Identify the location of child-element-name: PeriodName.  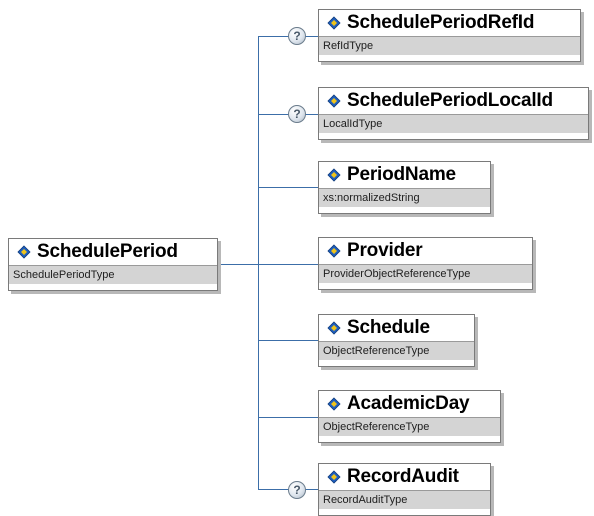
(401, 174).